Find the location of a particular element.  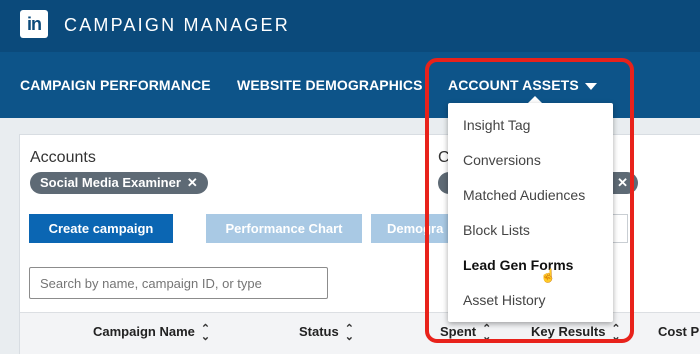

app-title: CAMPAIGN MANAGER is located at coordinates (177, 25).